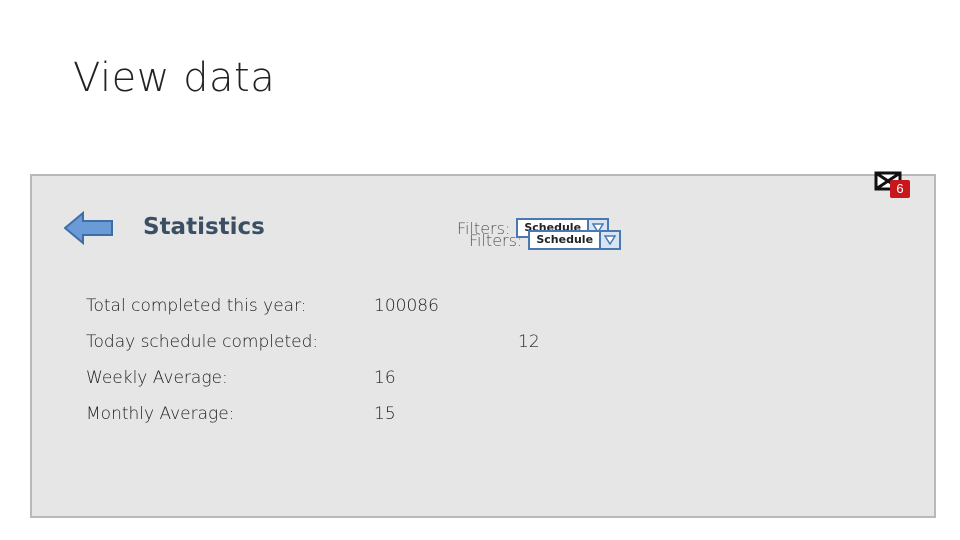 The height and width of the screenshot is (540, 960). I want to click on left-arrow-icon, so click(89, 228).